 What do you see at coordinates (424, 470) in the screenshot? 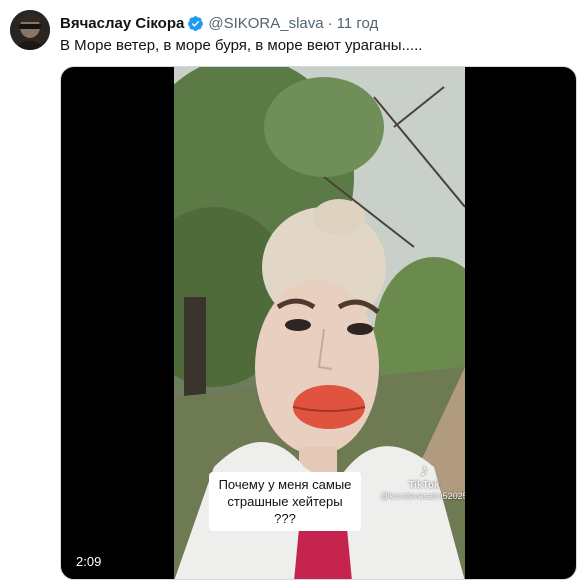
I see `tiktok-logo-icon: ♪` at bounding box center [424, 470].